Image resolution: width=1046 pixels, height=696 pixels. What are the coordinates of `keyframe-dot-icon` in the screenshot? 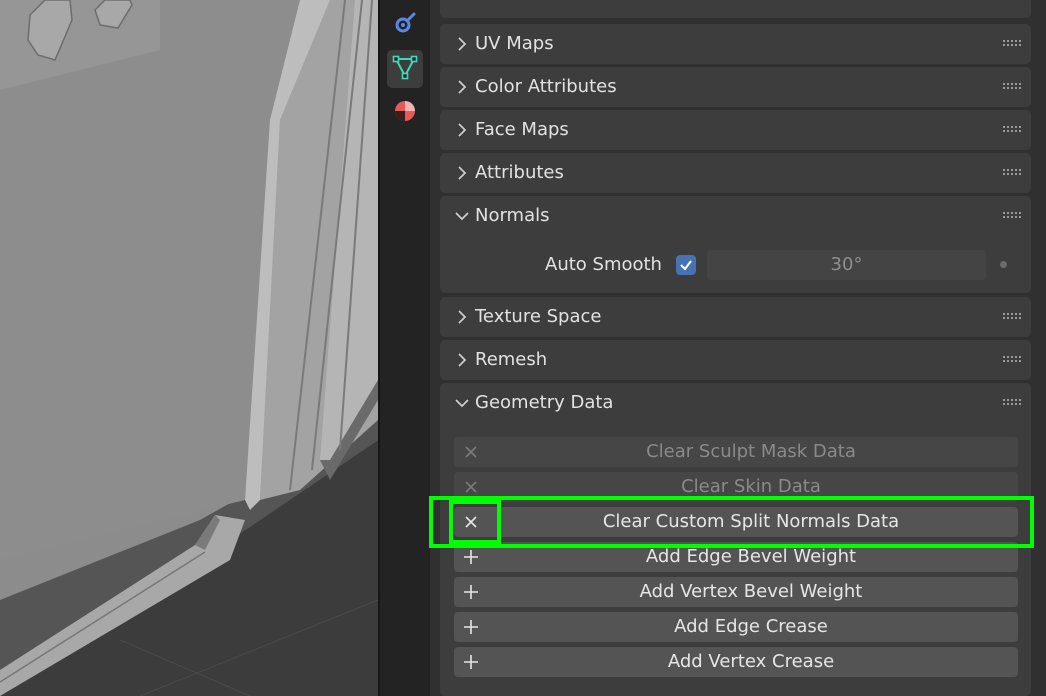 It's located at (1003, 264).